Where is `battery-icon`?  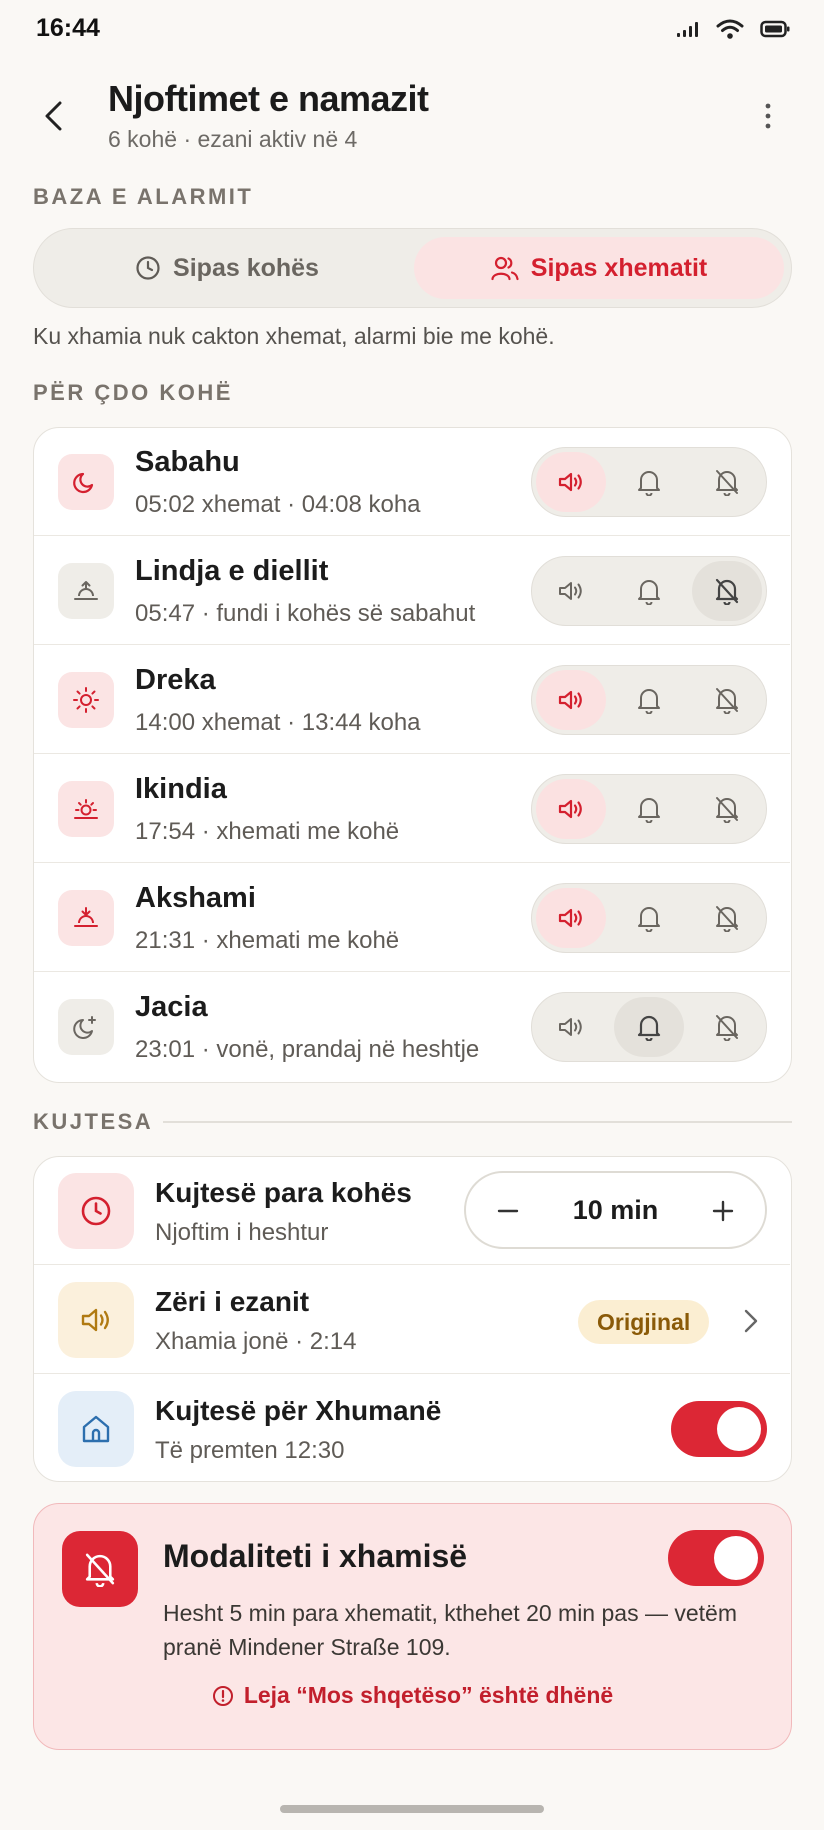
battery-icon is located at coordinates (775, 29).